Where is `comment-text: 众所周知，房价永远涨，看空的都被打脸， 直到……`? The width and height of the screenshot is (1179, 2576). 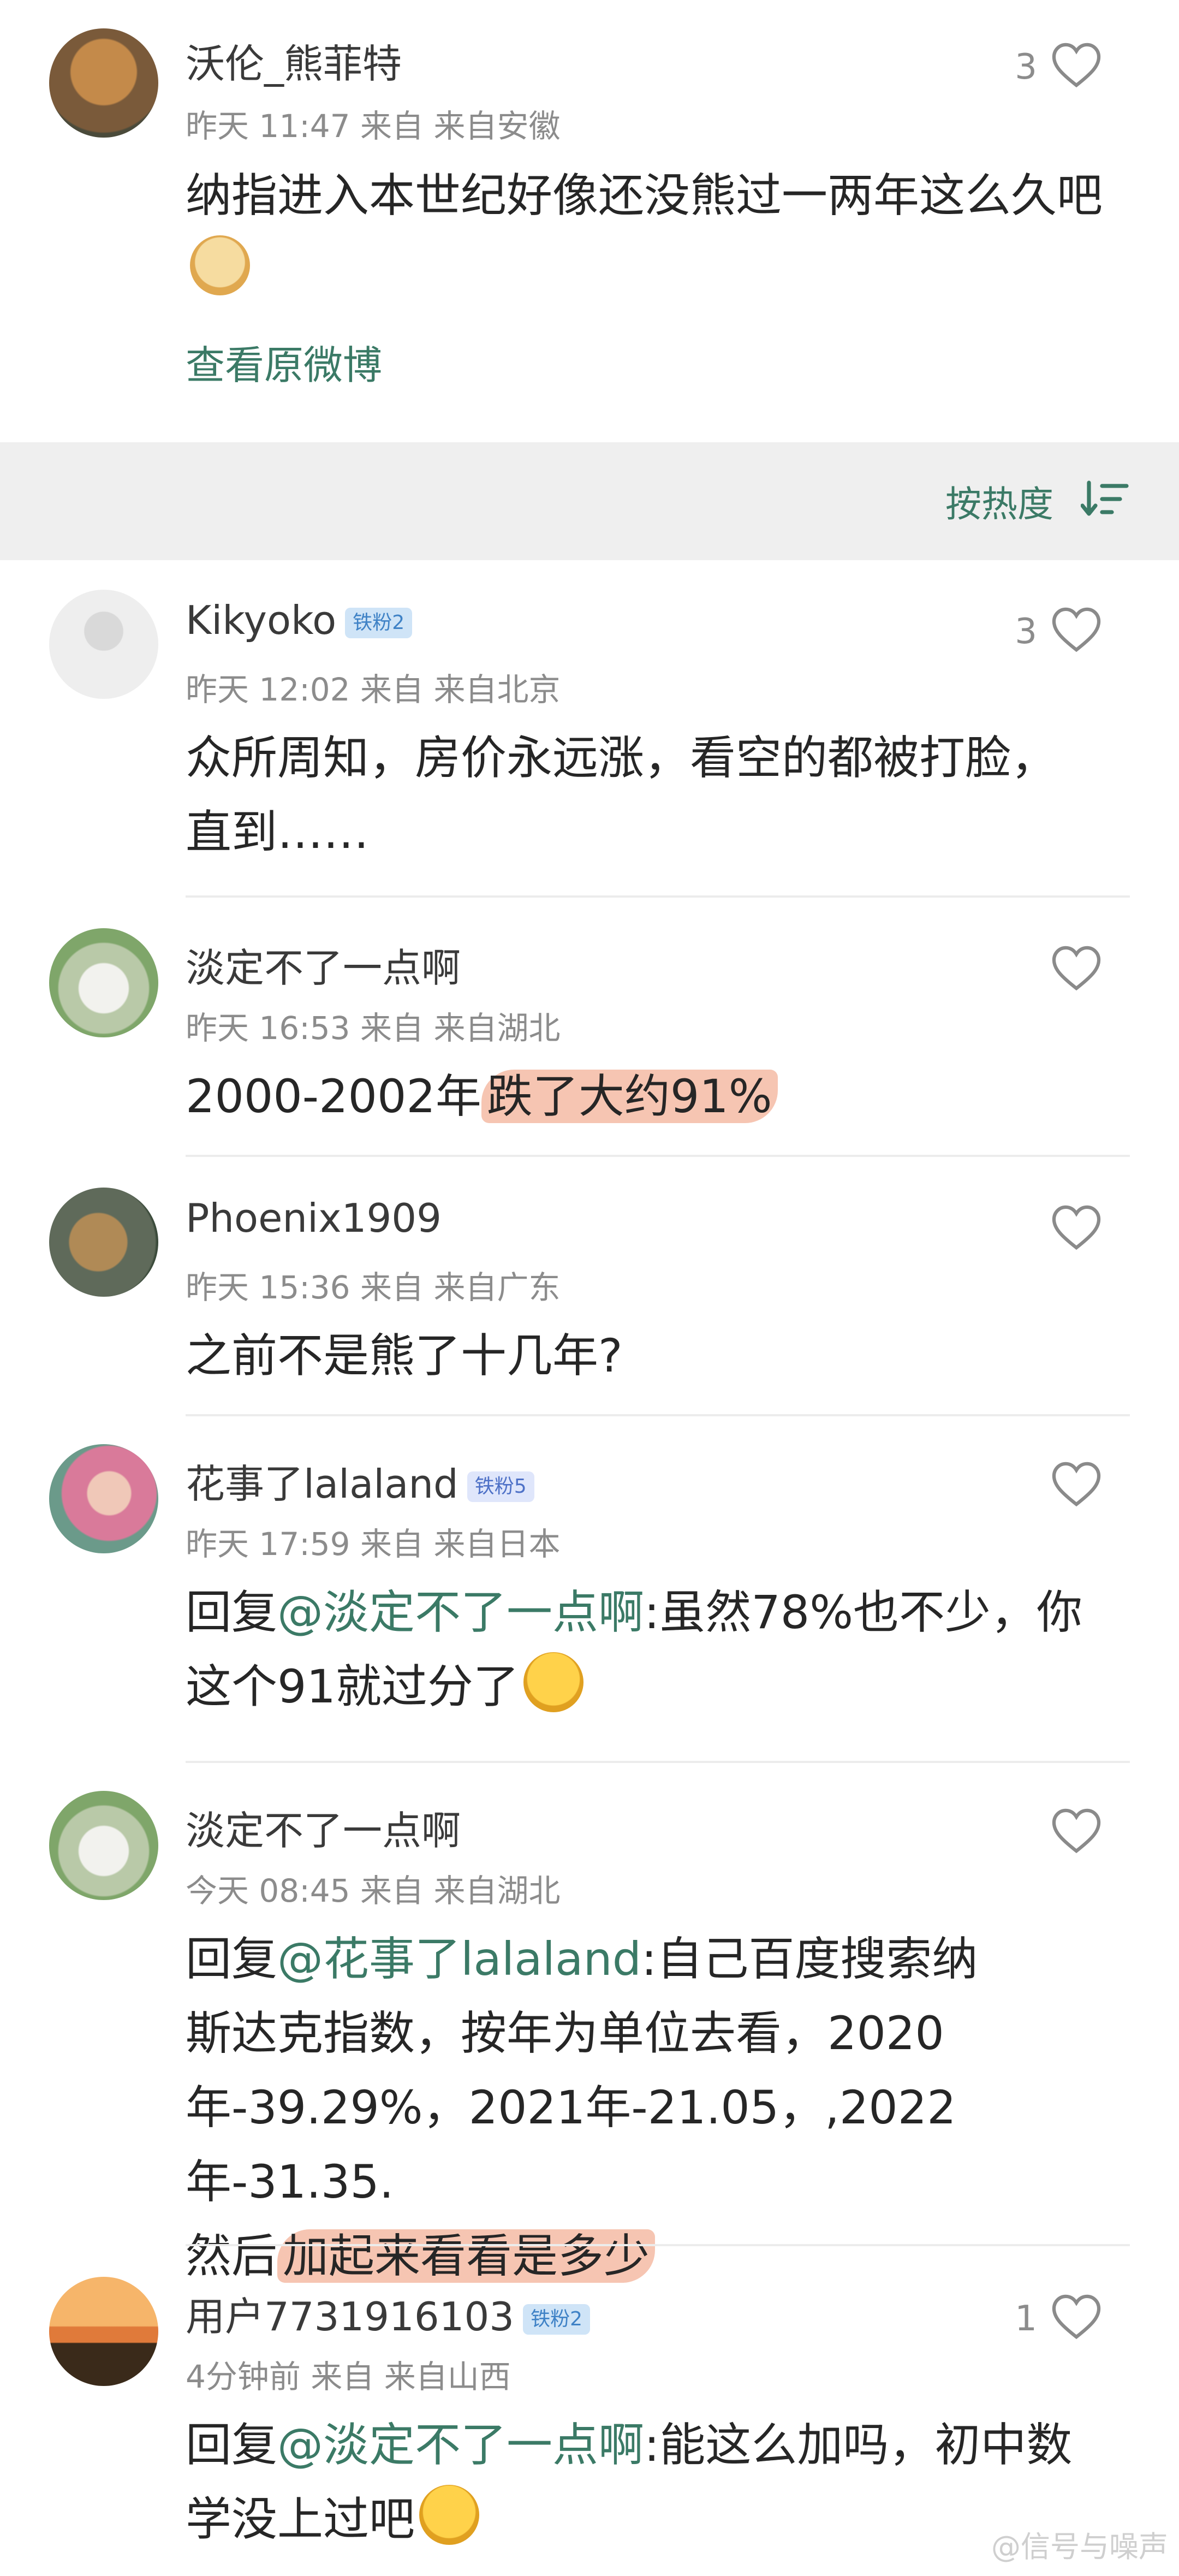
comment-text: 众所周知，房价永远涨，看空的都被打脸， 直到…… is located at coordinates (621, 795).